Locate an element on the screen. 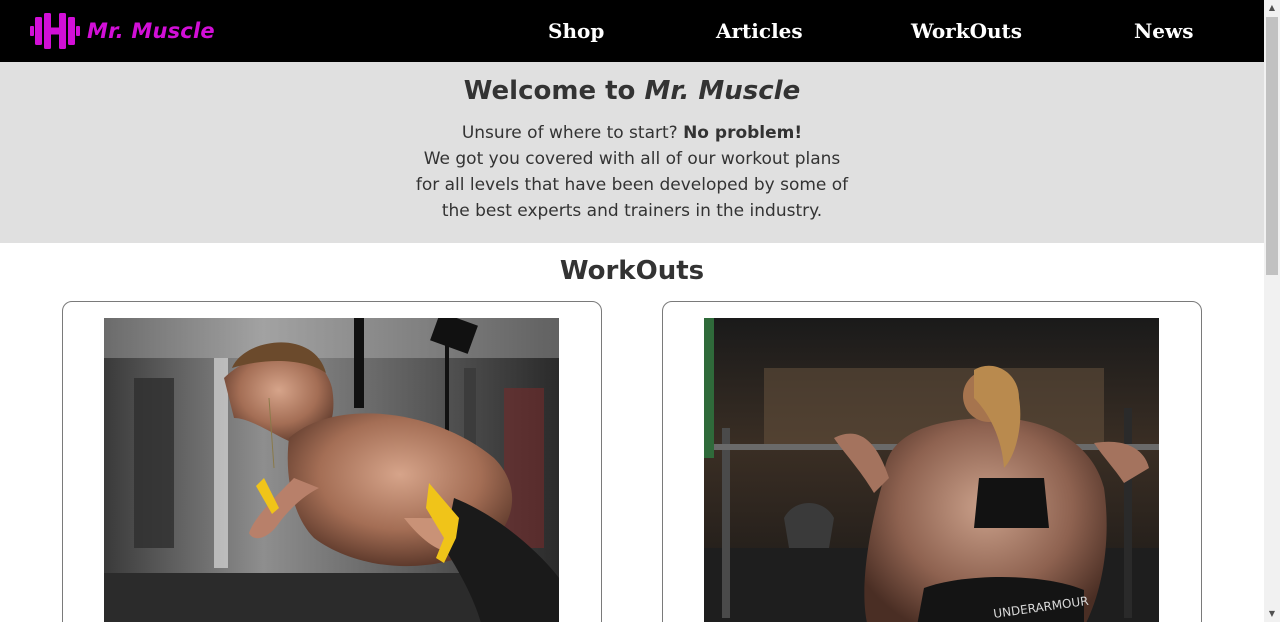 This screenshot has width=1280, height=622. nav-link-news: News is located at coordinates (1163, 31).